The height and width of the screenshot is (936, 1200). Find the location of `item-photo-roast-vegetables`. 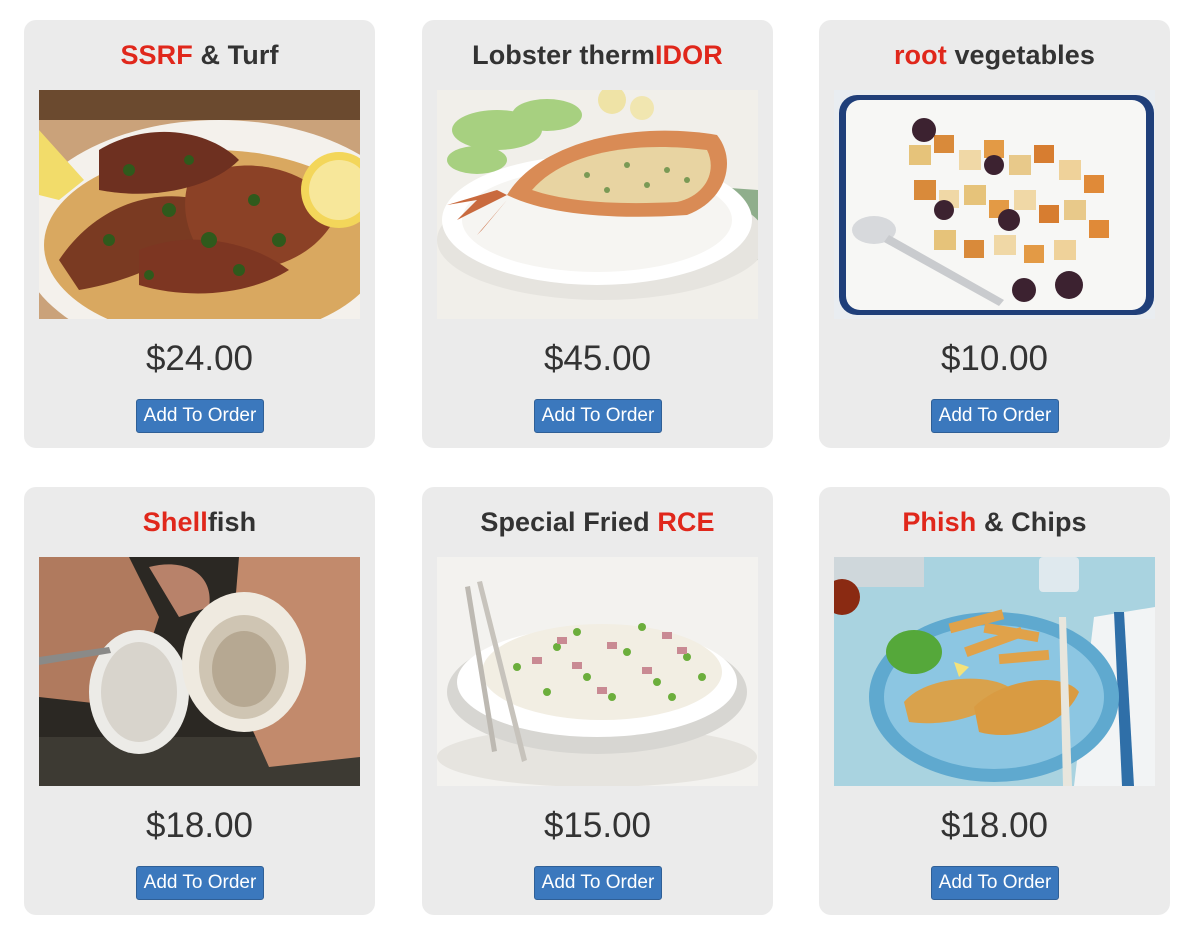

item-photo-roast-vegetables is located at coordinates (994, 204).